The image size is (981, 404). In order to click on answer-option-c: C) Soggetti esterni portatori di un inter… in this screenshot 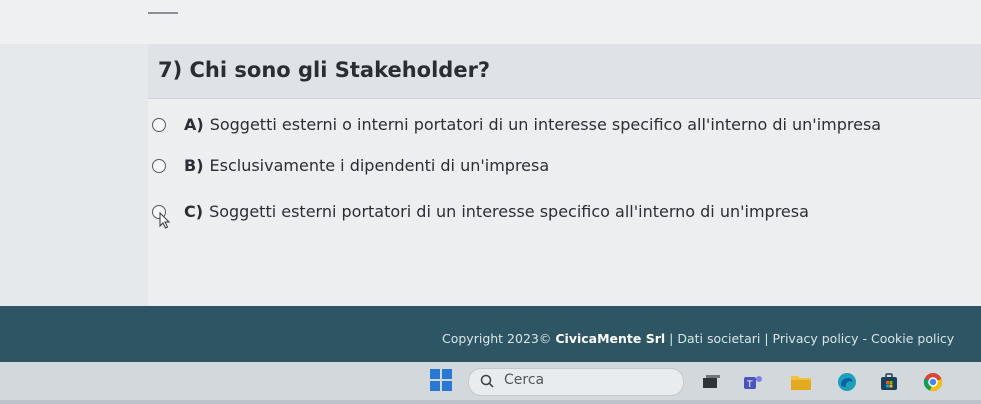, I will do `click(480, 211)`.